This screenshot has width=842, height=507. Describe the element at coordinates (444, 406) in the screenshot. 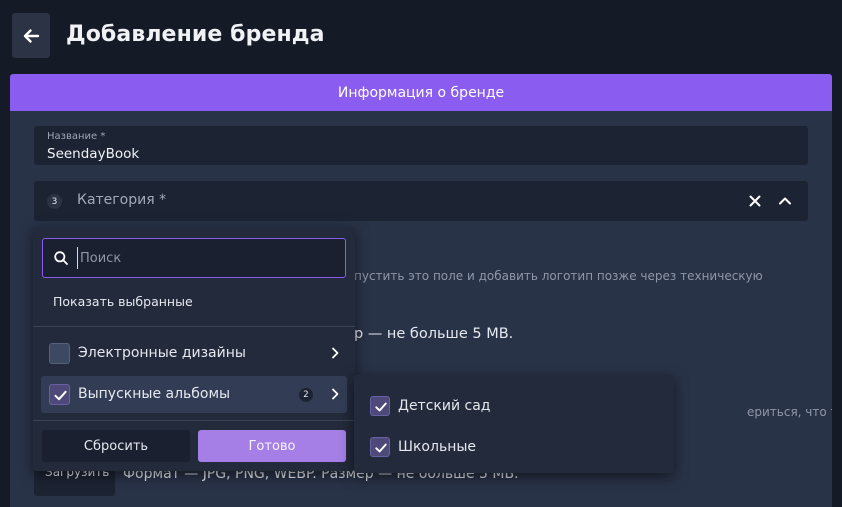

I see `option-label: Детский сад` at that location.